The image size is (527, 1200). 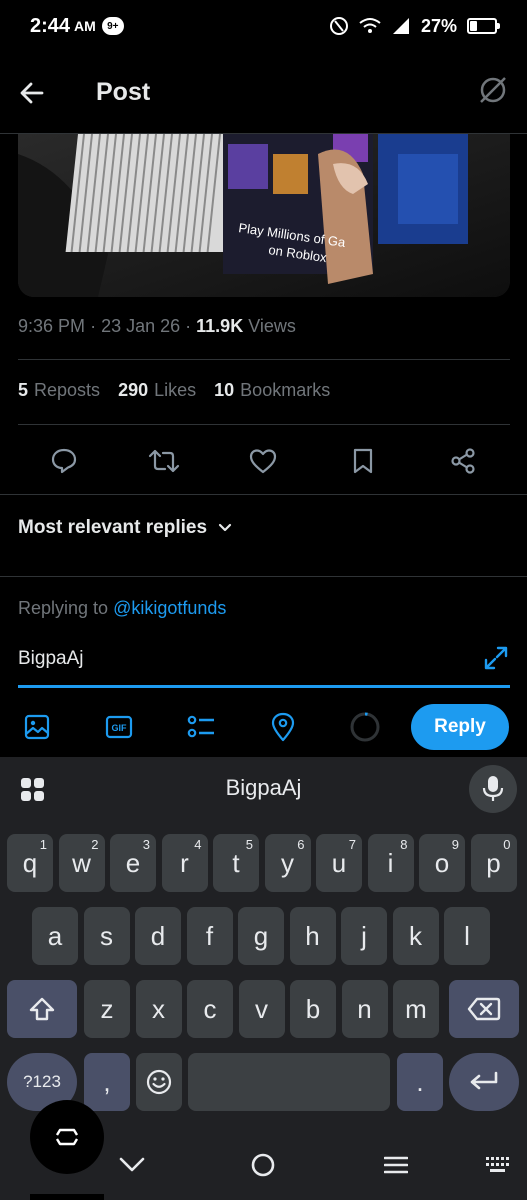 What do you see at coordinates (81, 863) in the screenshot?
I see `key-w: w2` at bounding box center [81, 863].